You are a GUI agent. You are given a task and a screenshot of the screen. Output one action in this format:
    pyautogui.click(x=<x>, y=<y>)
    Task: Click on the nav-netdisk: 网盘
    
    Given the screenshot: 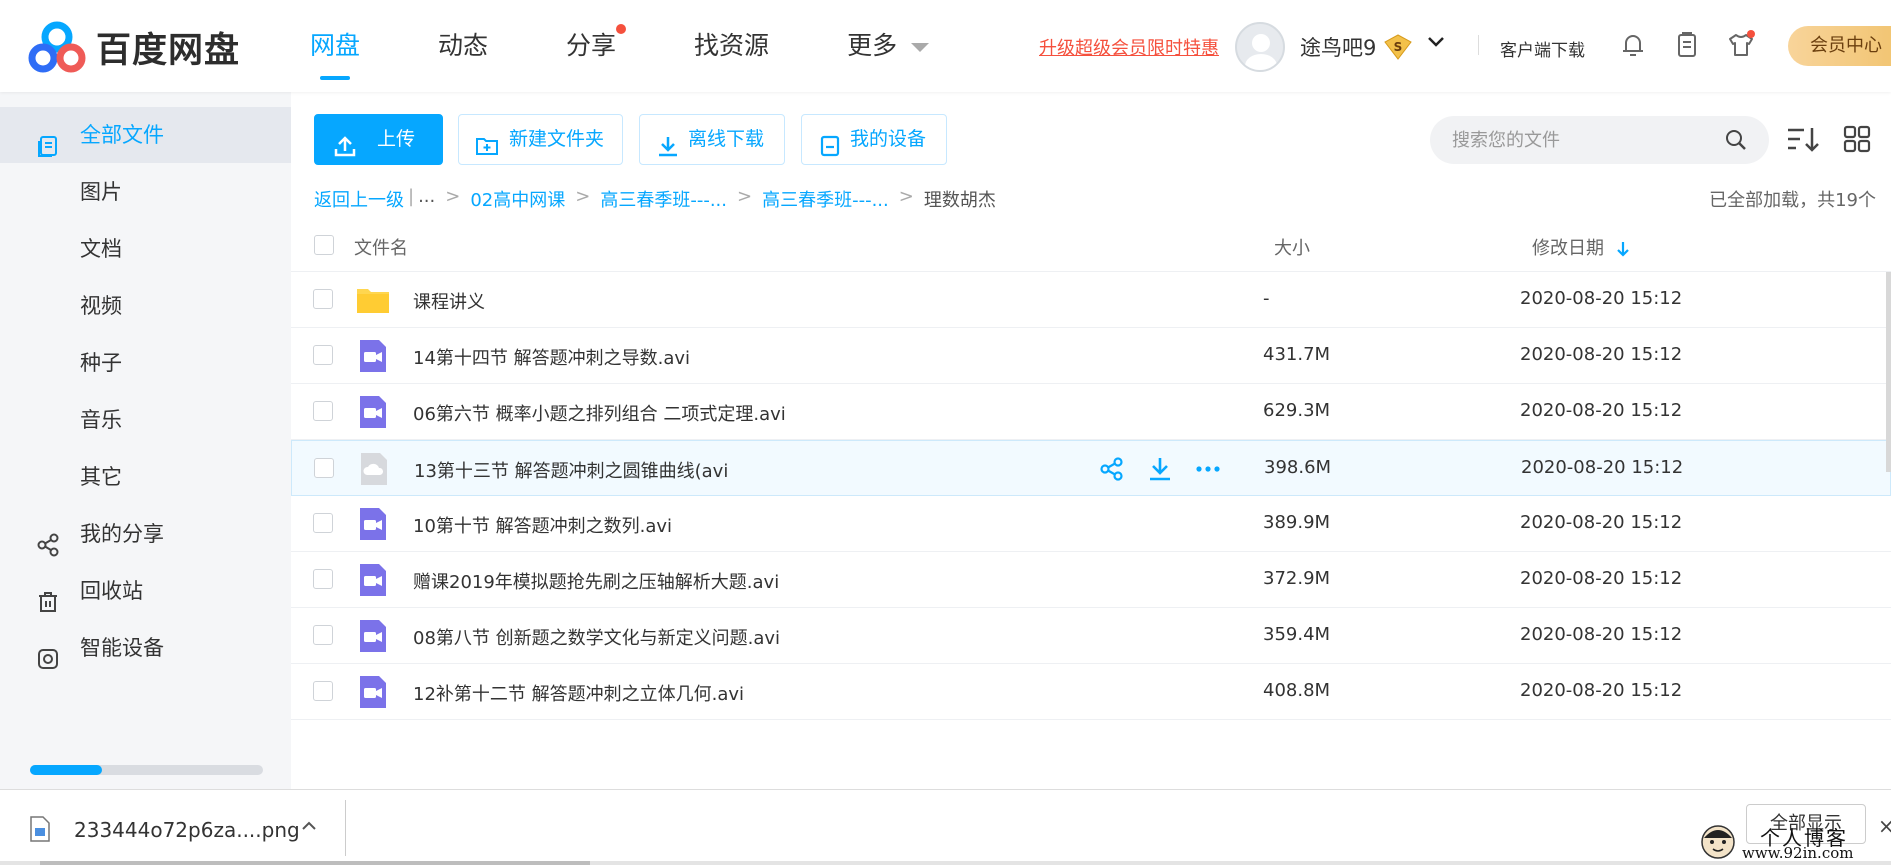 What is the action you would take?
    pyautogui.click(x=335, y=46)
    